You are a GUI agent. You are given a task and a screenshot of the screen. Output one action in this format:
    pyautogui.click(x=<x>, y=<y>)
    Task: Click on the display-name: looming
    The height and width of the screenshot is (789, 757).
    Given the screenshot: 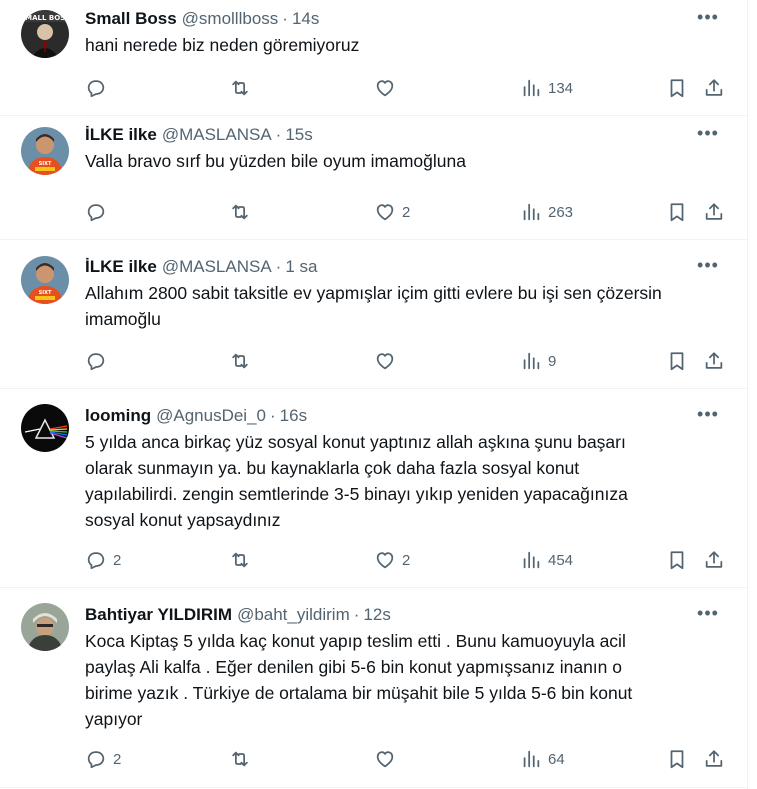 What is the action you would take?
    pyautogui.click(x=118, y=416)
    